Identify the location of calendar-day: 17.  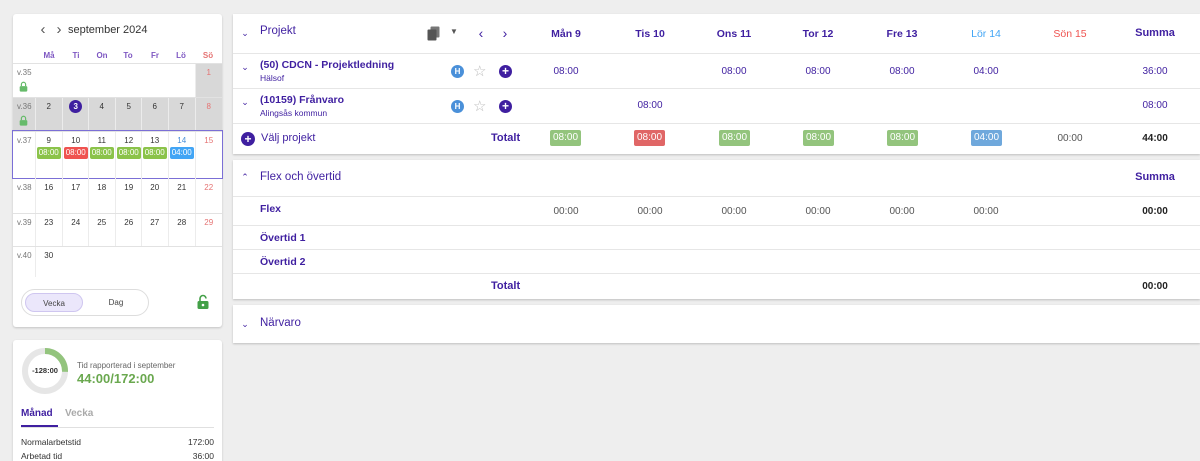
(75, 196).